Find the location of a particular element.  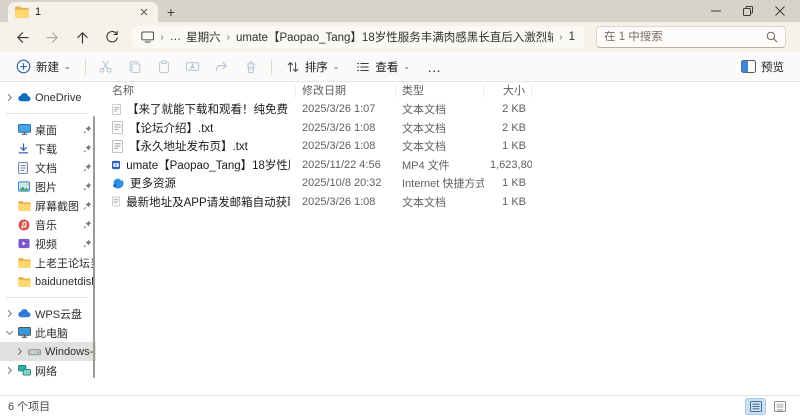

arrow-up-icon is located at coordinates (82, 37).